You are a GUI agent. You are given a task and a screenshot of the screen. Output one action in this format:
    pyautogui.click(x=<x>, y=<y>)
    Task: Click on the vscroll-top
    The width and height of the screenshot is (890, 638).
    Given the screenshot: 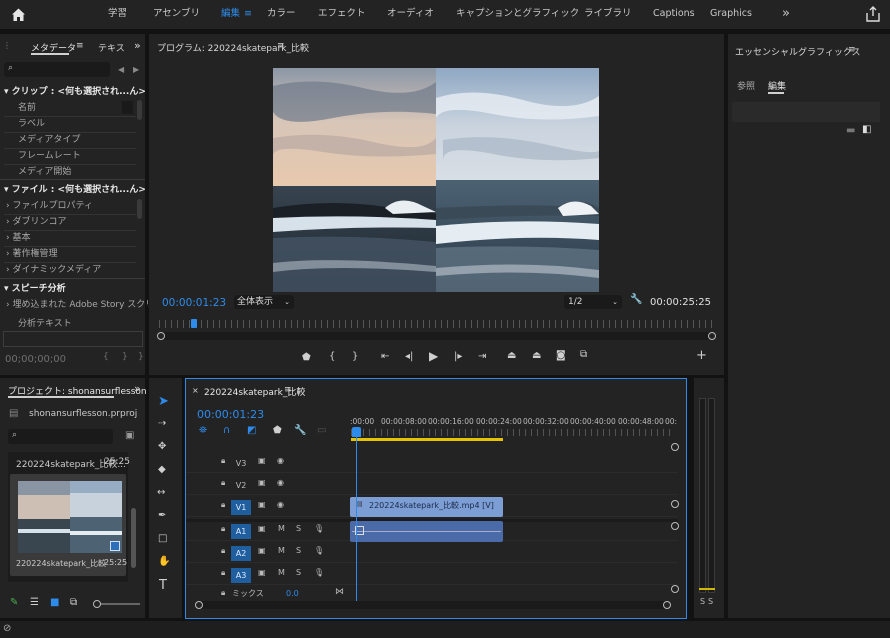 What is the action you would take?
    pyautogui.click(x=675, y=447)
    